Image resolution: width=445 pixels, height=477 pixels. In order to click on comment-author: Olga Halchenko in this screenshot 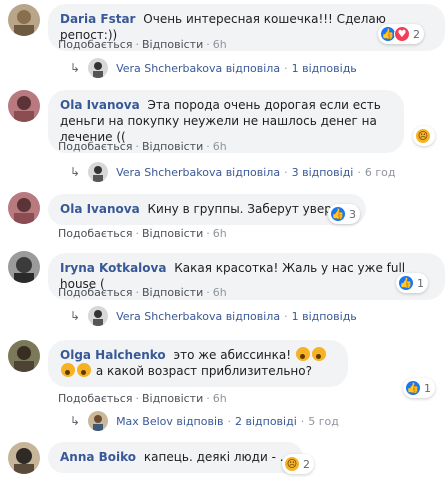, I will do `click(113, 355)`.